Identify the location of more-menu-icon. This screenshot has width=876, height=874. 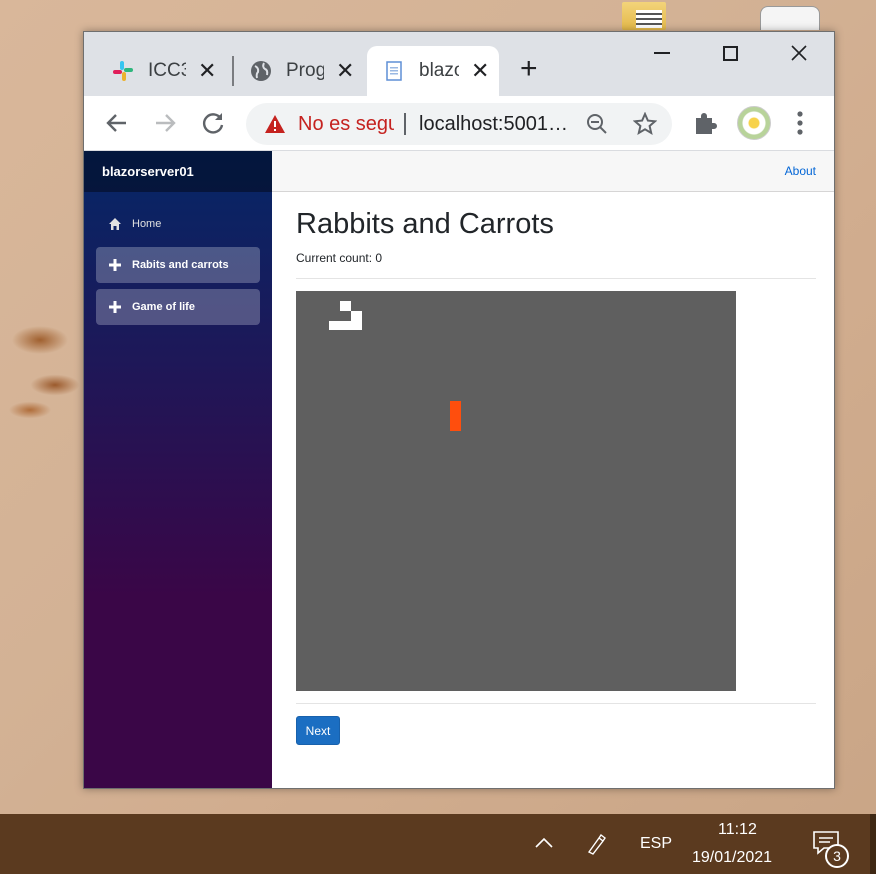
(800, 123).